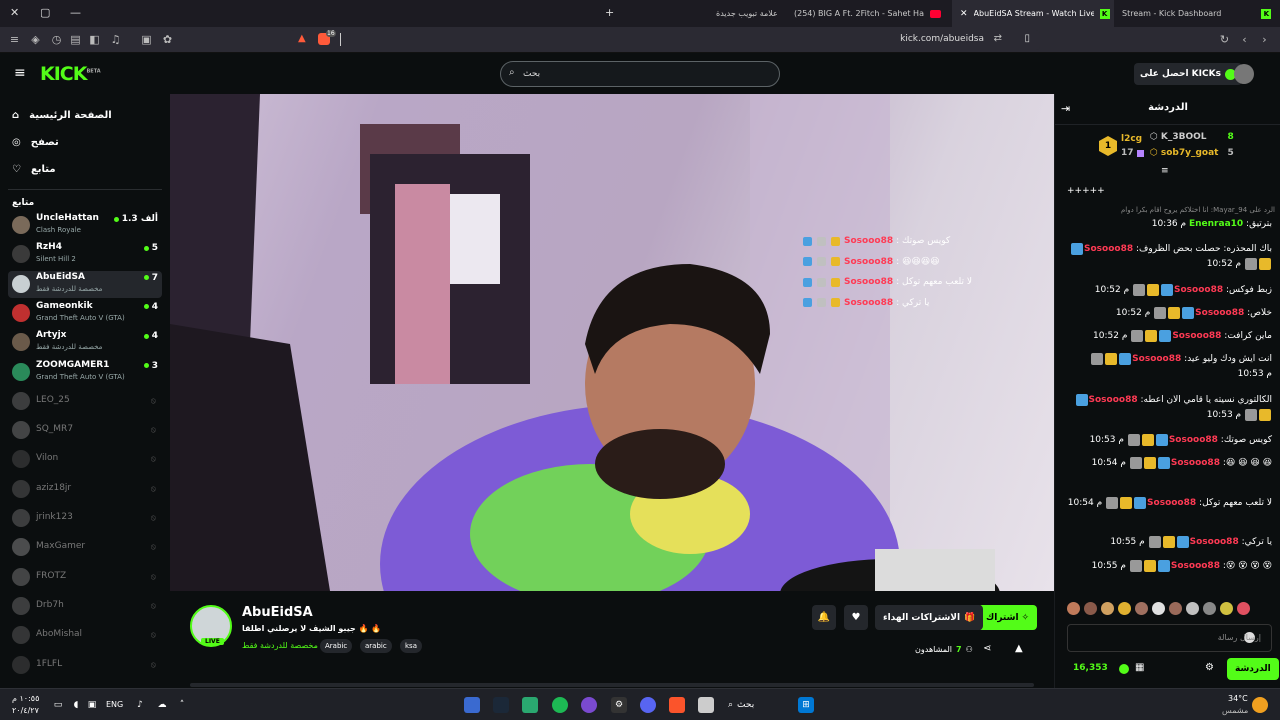 This screenshot has height=720, width=1280. I want to click on forward-icon: ›, so click(1264, 39).